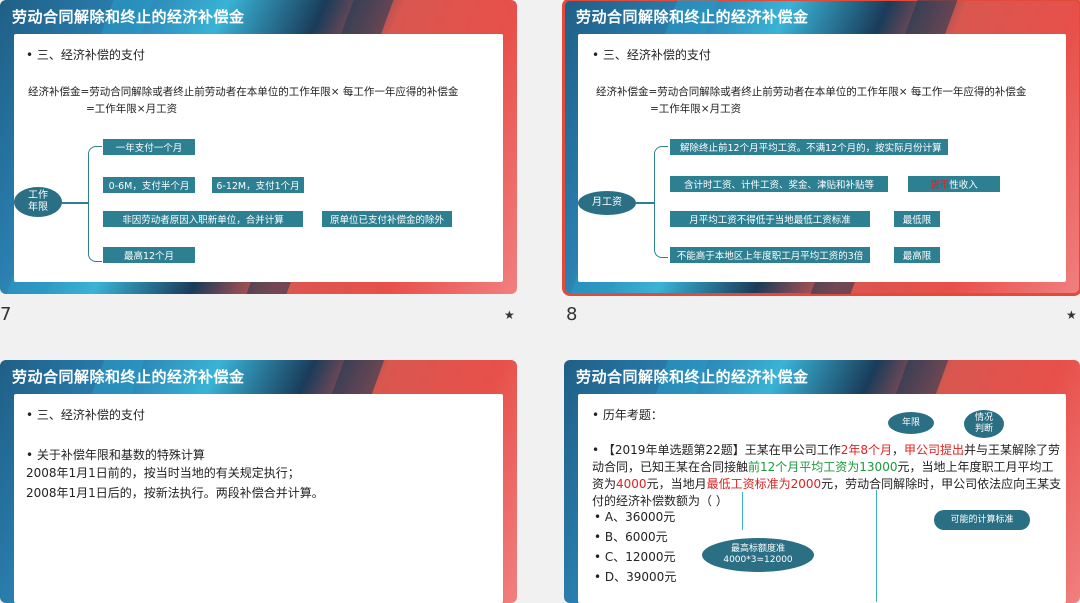 This screenshot has width=1080, height=603. I want to click on box-6-12m: 6-12M，支付1个月, so click(258, 185).